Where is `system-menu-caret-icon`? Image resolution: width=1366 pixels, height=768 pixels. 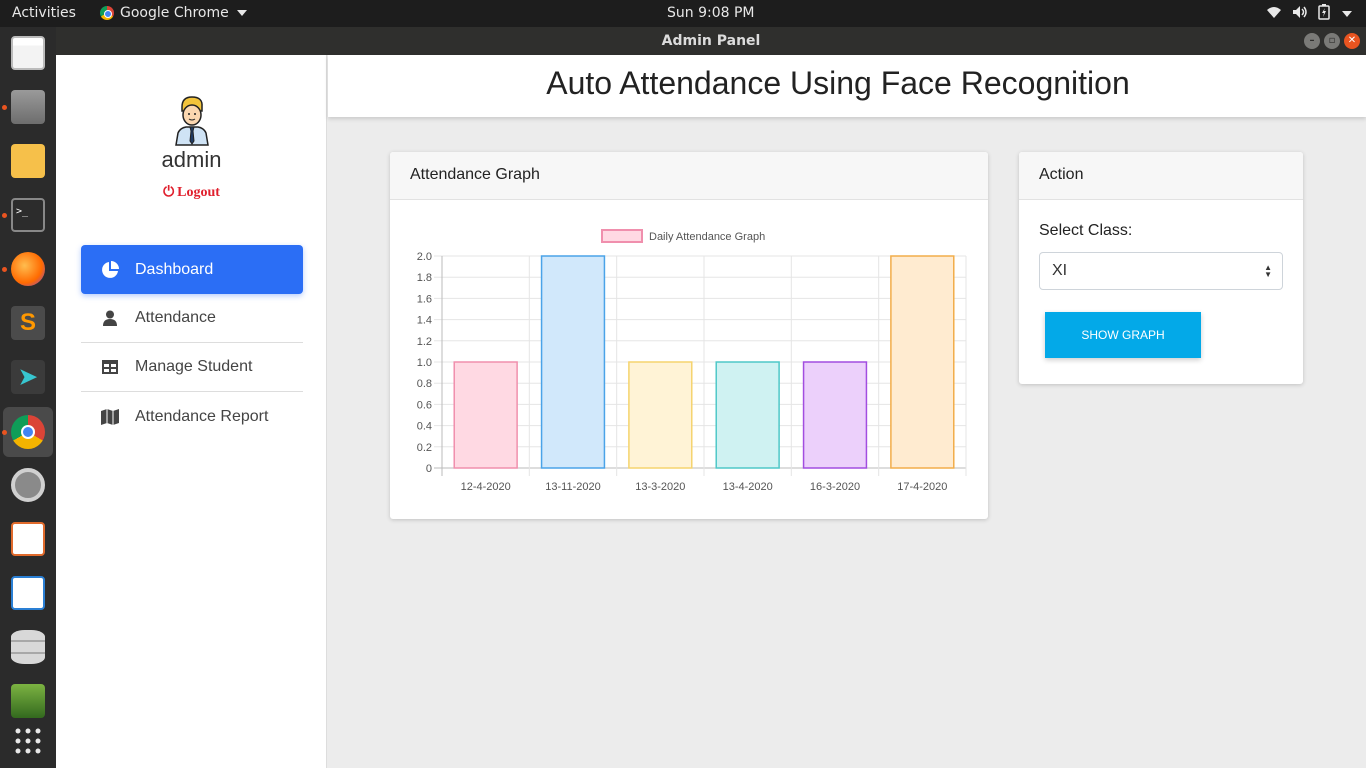
system-menu-caret-icon is located at coordinates (1347, 14).